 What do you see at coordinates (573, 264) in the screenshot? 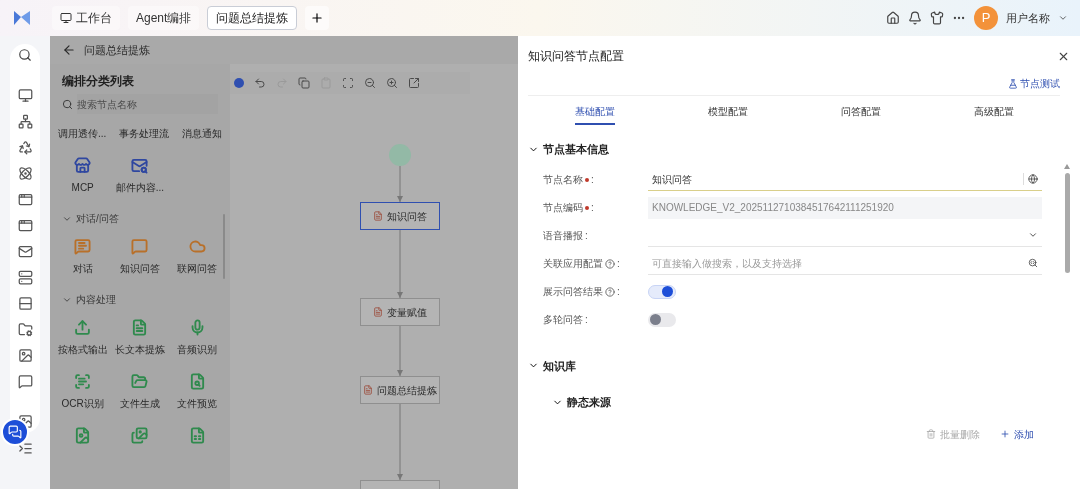
I see `field-label: 关联应用配置` at bounding box center [573, 264].